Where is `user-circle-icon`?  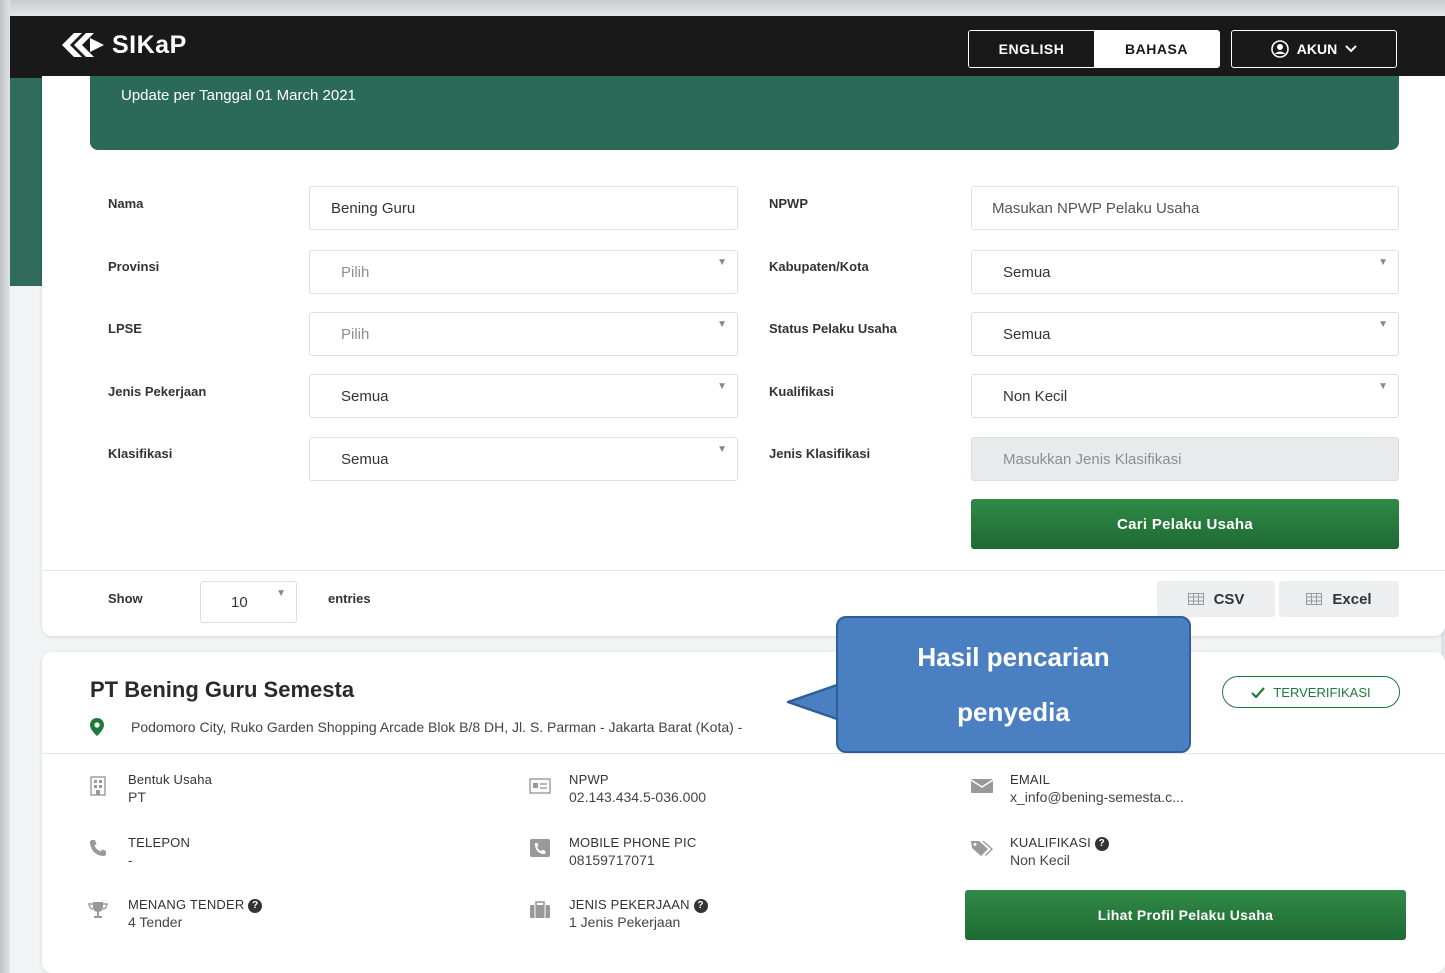
user-circle-icon is located at coordinates (1279, 49).